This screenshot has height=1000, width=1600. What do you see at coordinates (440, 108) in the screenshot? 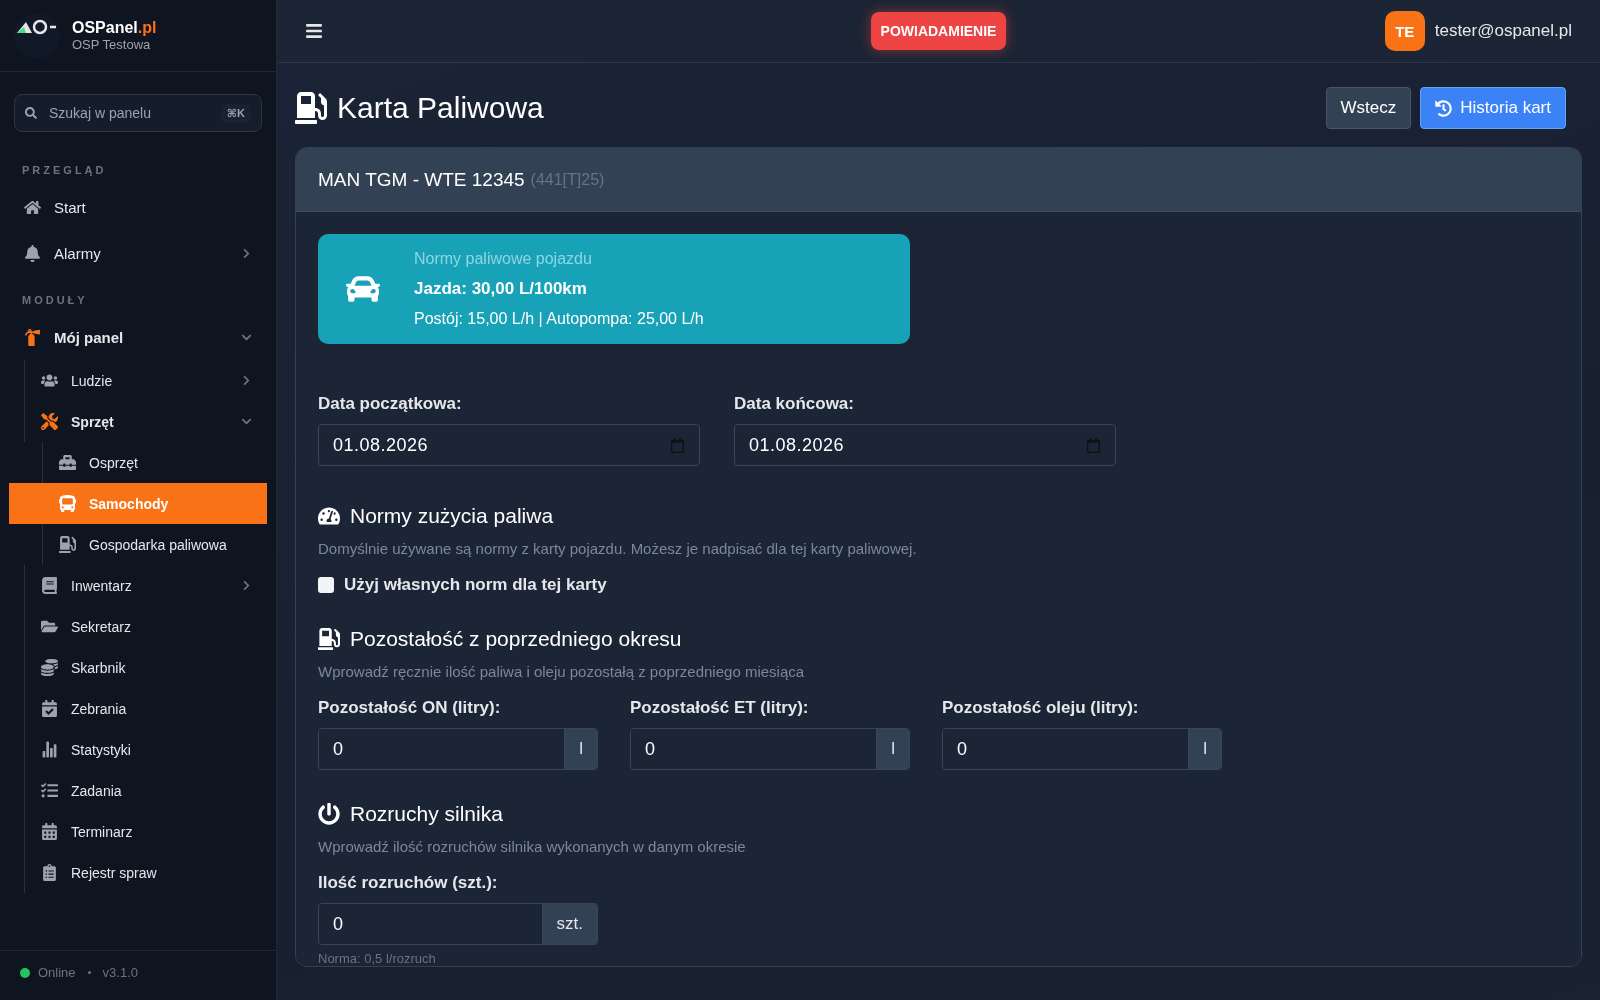
I see `page-title: Karta Paliwowa` at bounding box center [440, 108].